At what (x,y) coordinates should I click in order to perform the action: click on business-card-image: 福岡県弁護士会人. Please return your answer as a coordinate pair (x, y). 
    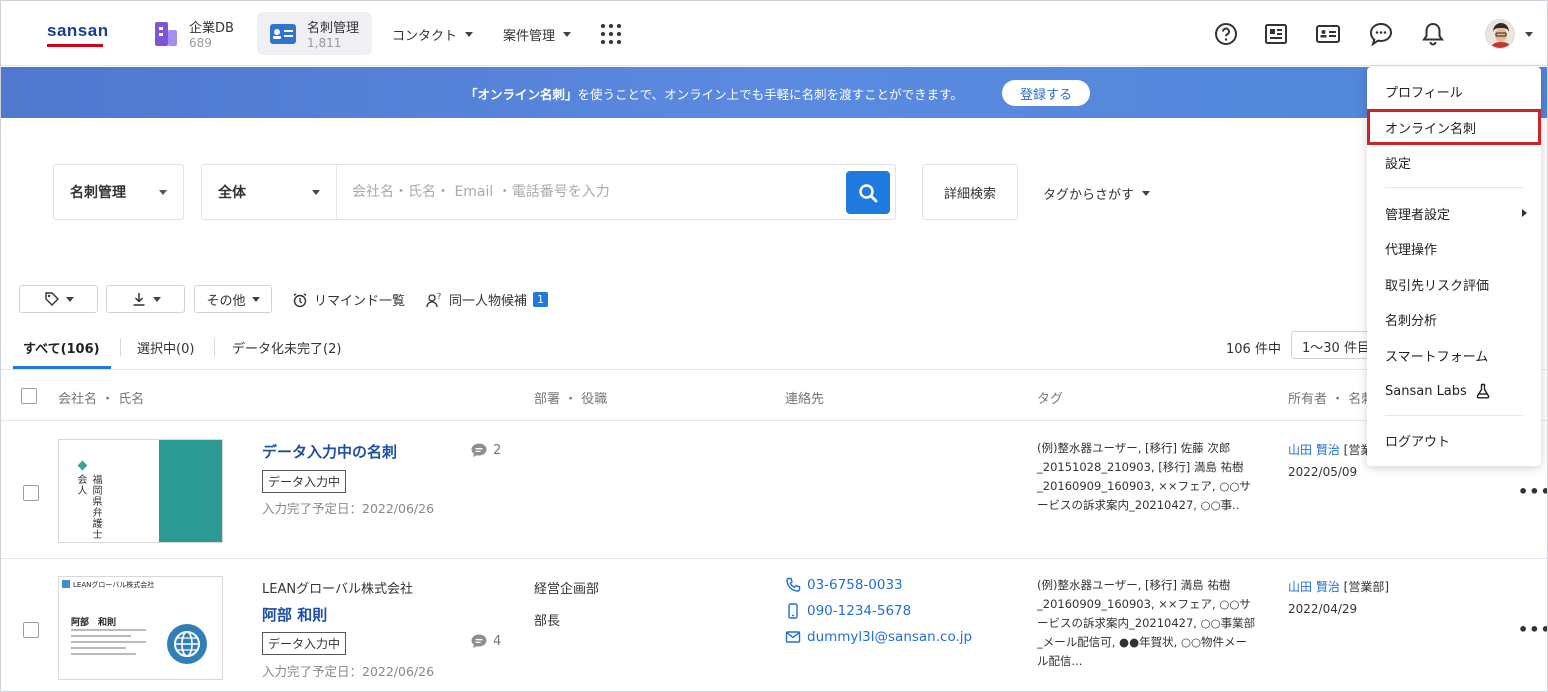
    Looking at the image, I should click on (140, 491).